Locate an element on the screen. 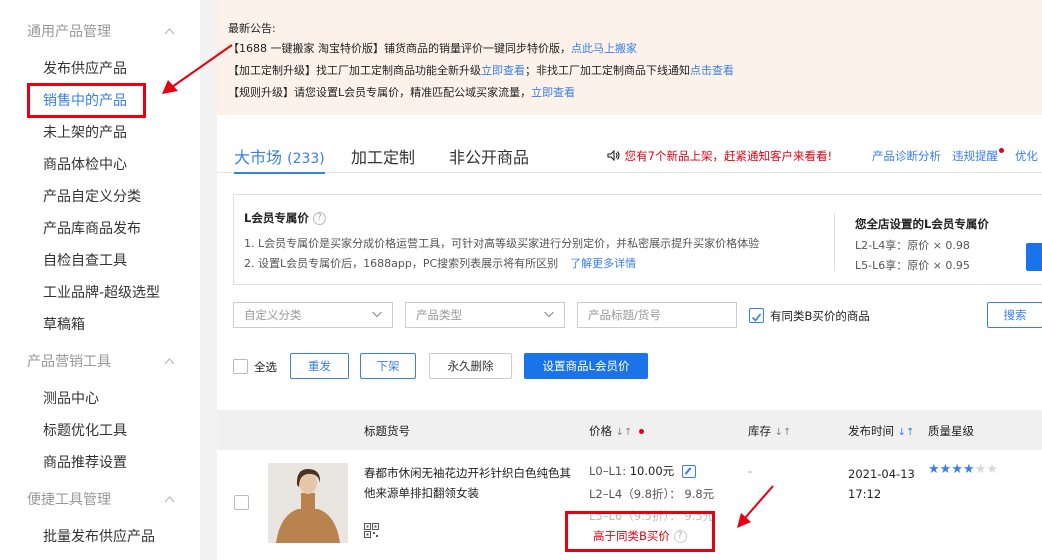 The width and height of the screenshot is (1042, 560). sidebar-group-label: 产品营销工具 is located at coordinates (69, 362).